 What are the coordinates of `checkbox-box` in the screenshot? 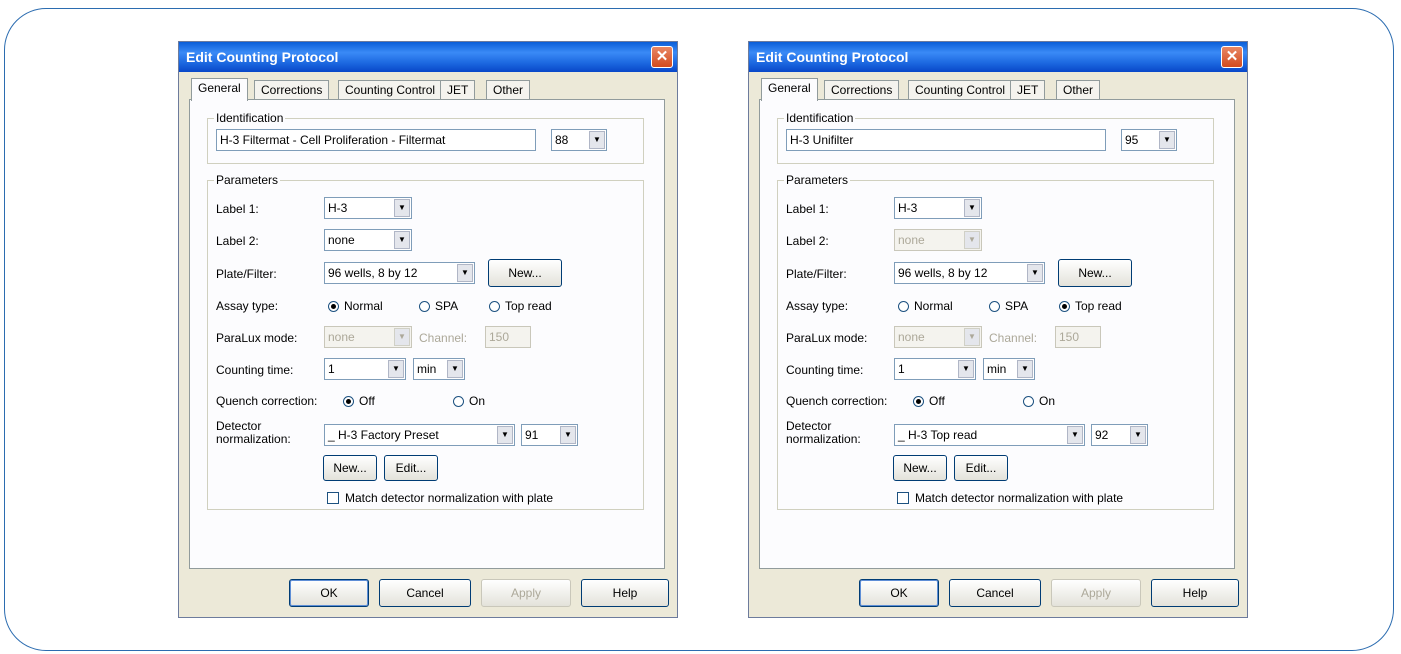 It's located at (333, 498).